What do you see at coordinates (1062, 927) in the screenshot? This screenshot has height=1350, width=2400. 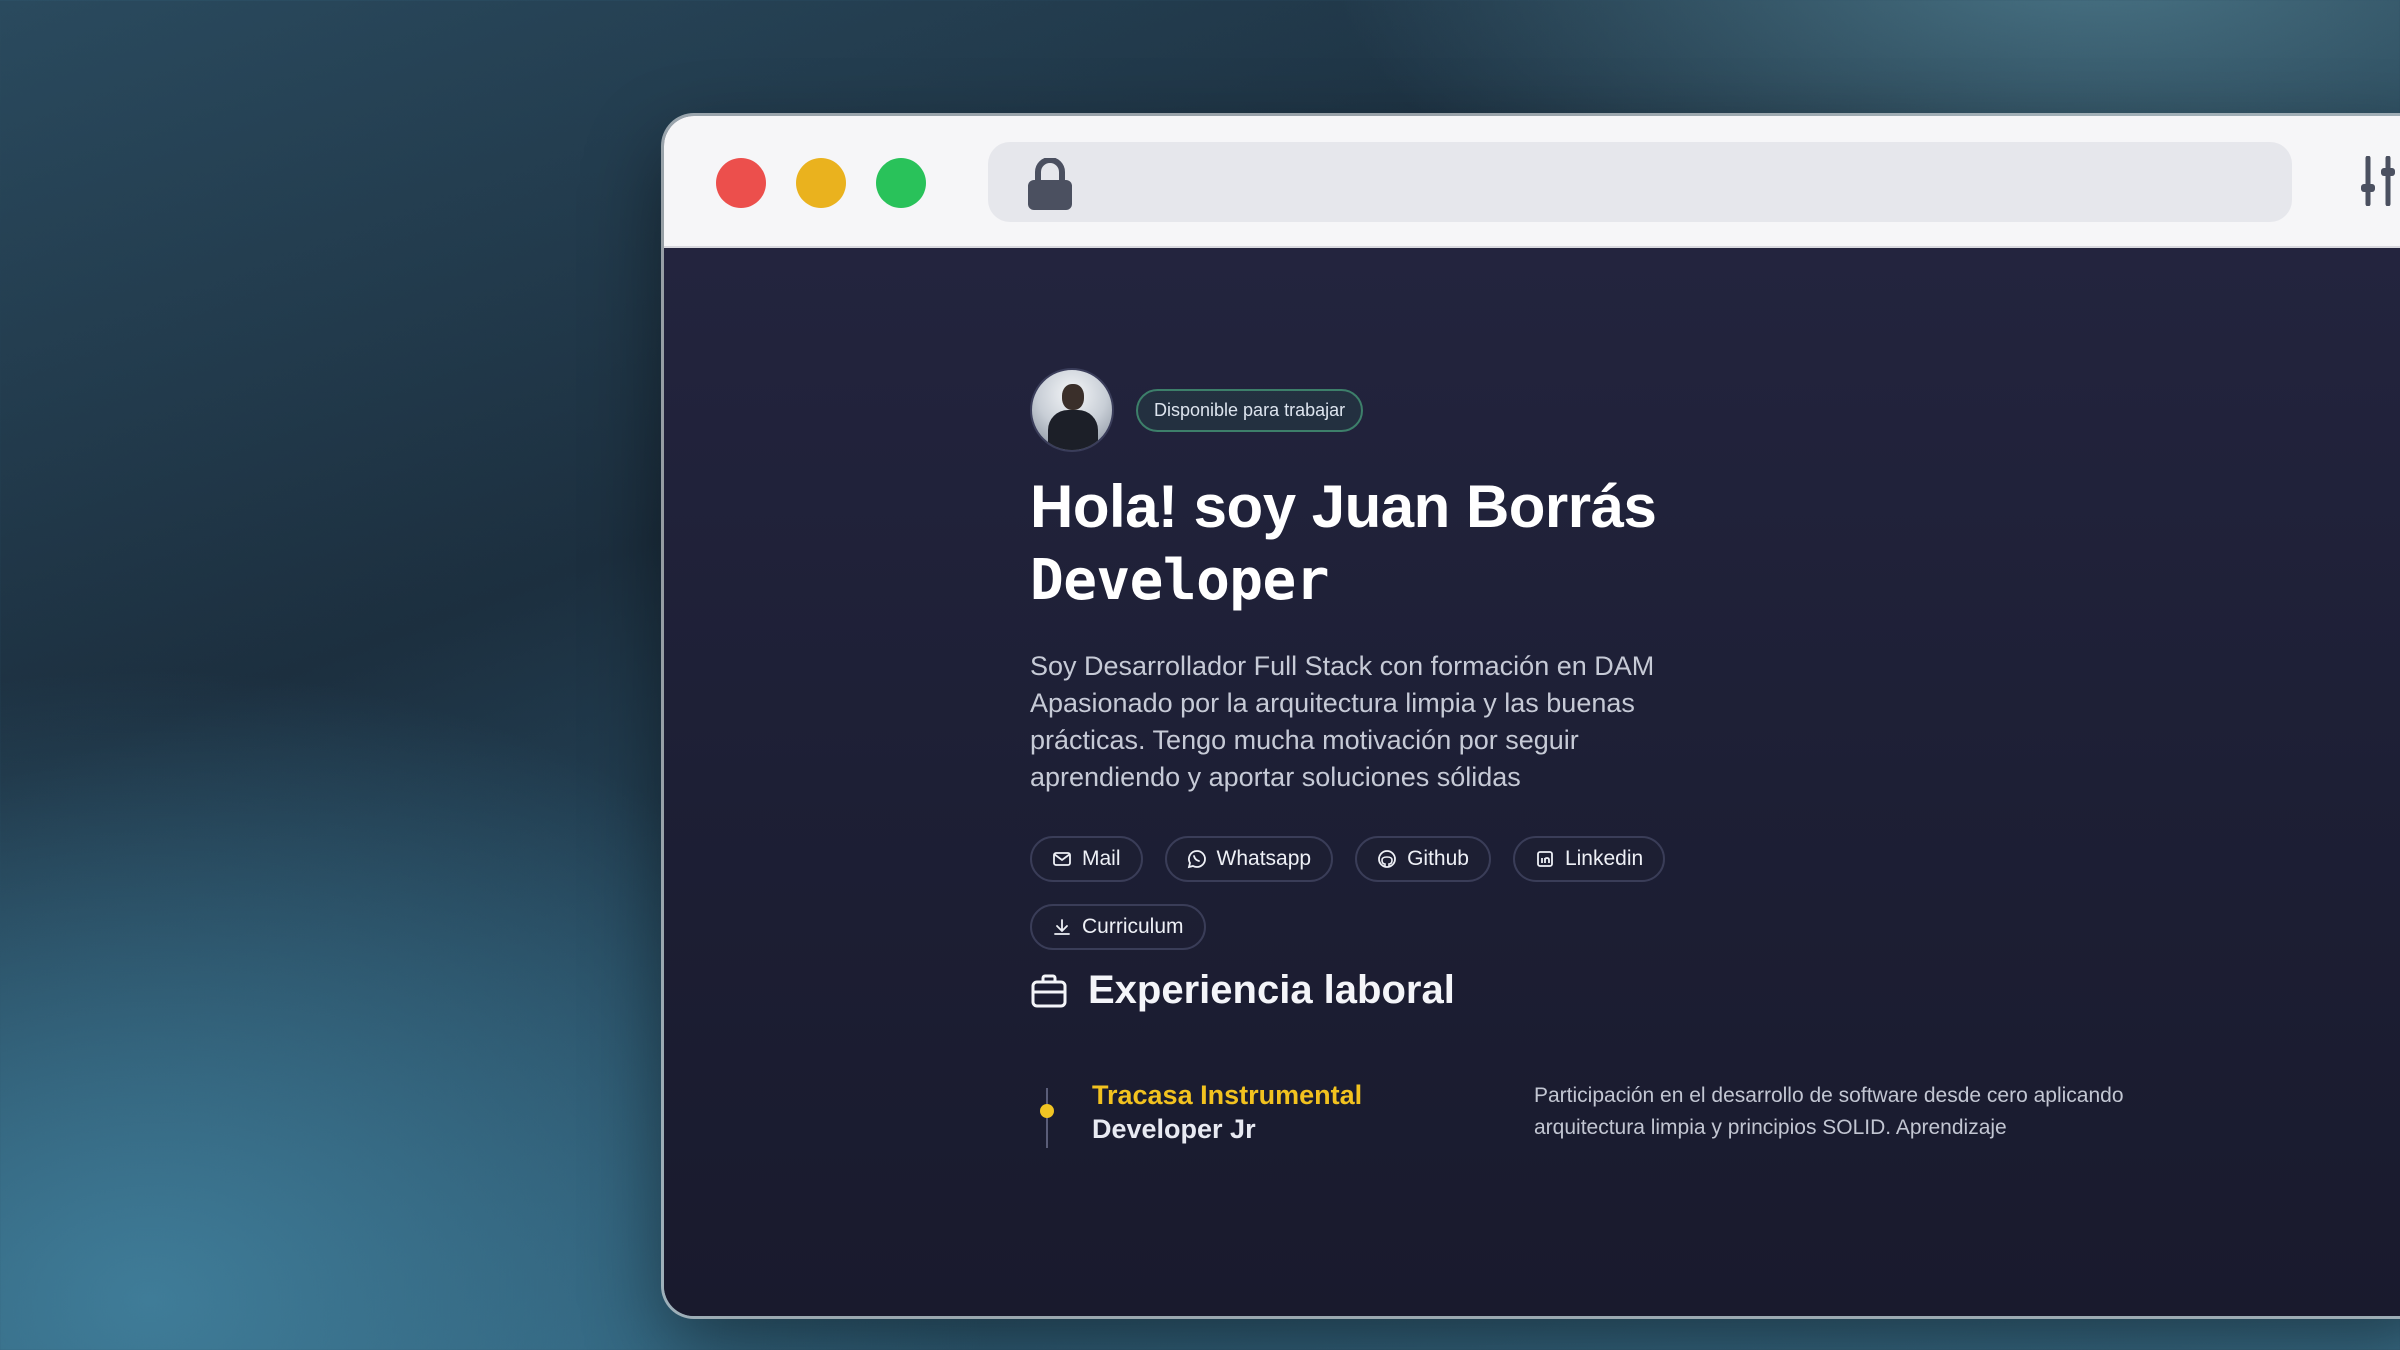 I see `download-icon` at bounding box center [1062, 927].